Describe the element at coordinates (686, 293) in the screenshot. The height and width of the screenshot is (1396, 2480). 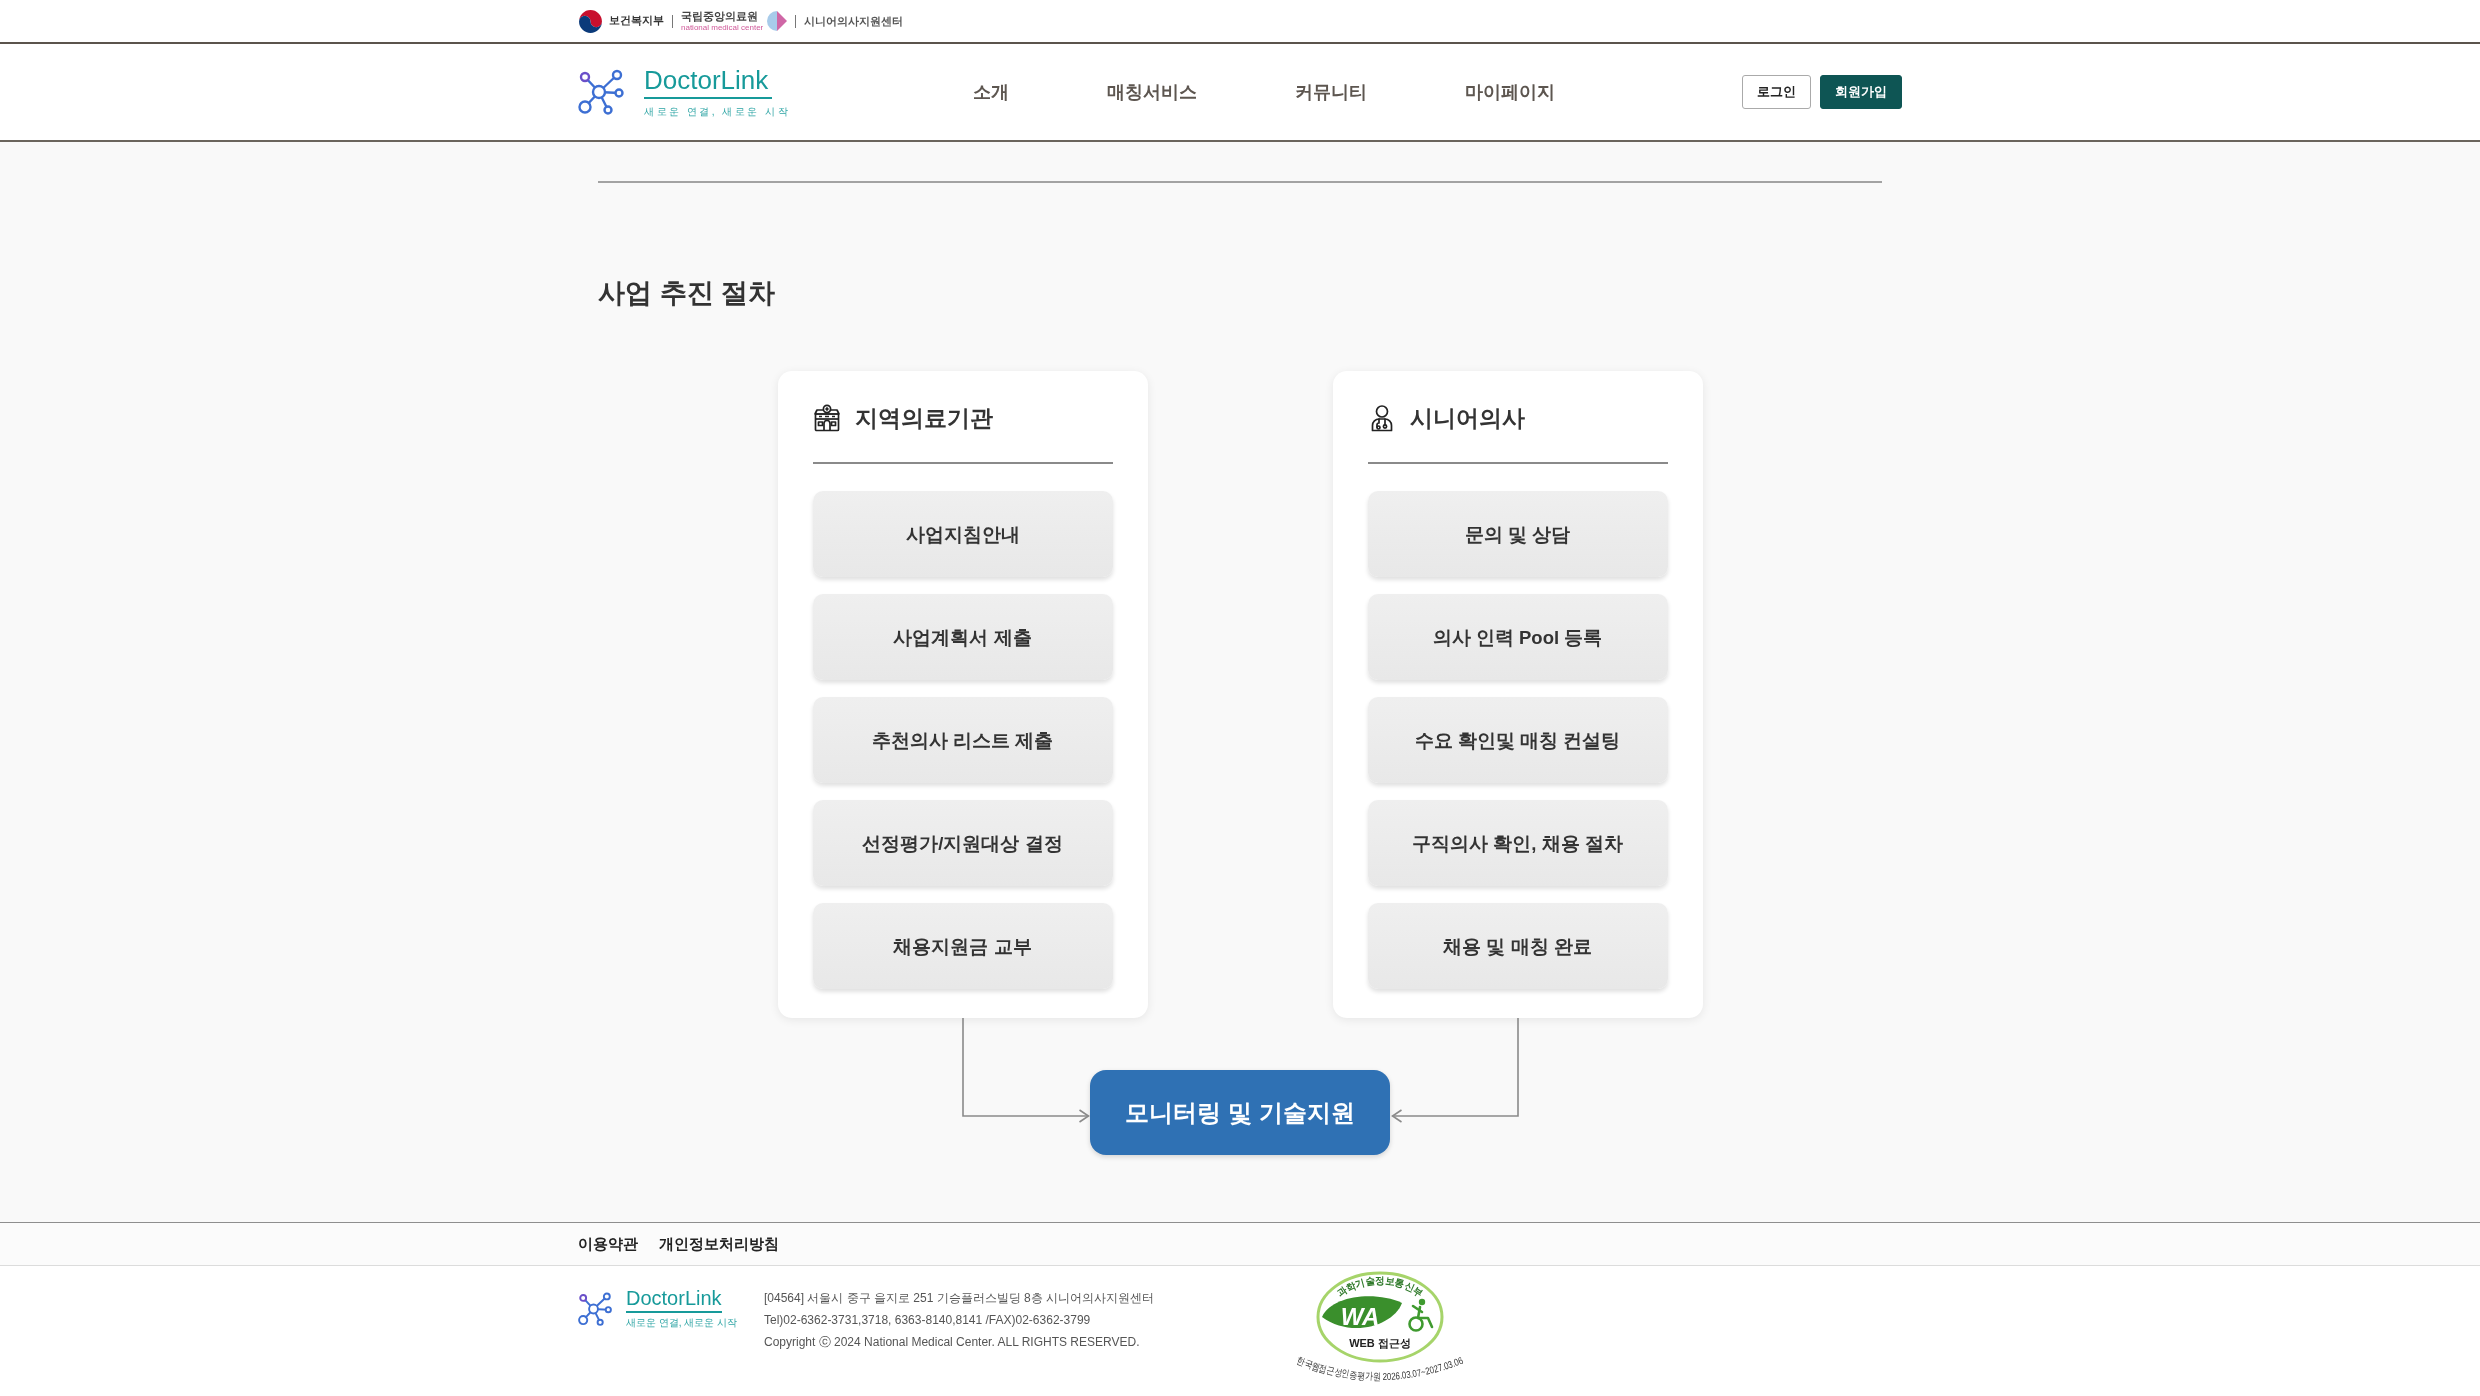
I see `page-title: 사업 추진 절차` at that location.